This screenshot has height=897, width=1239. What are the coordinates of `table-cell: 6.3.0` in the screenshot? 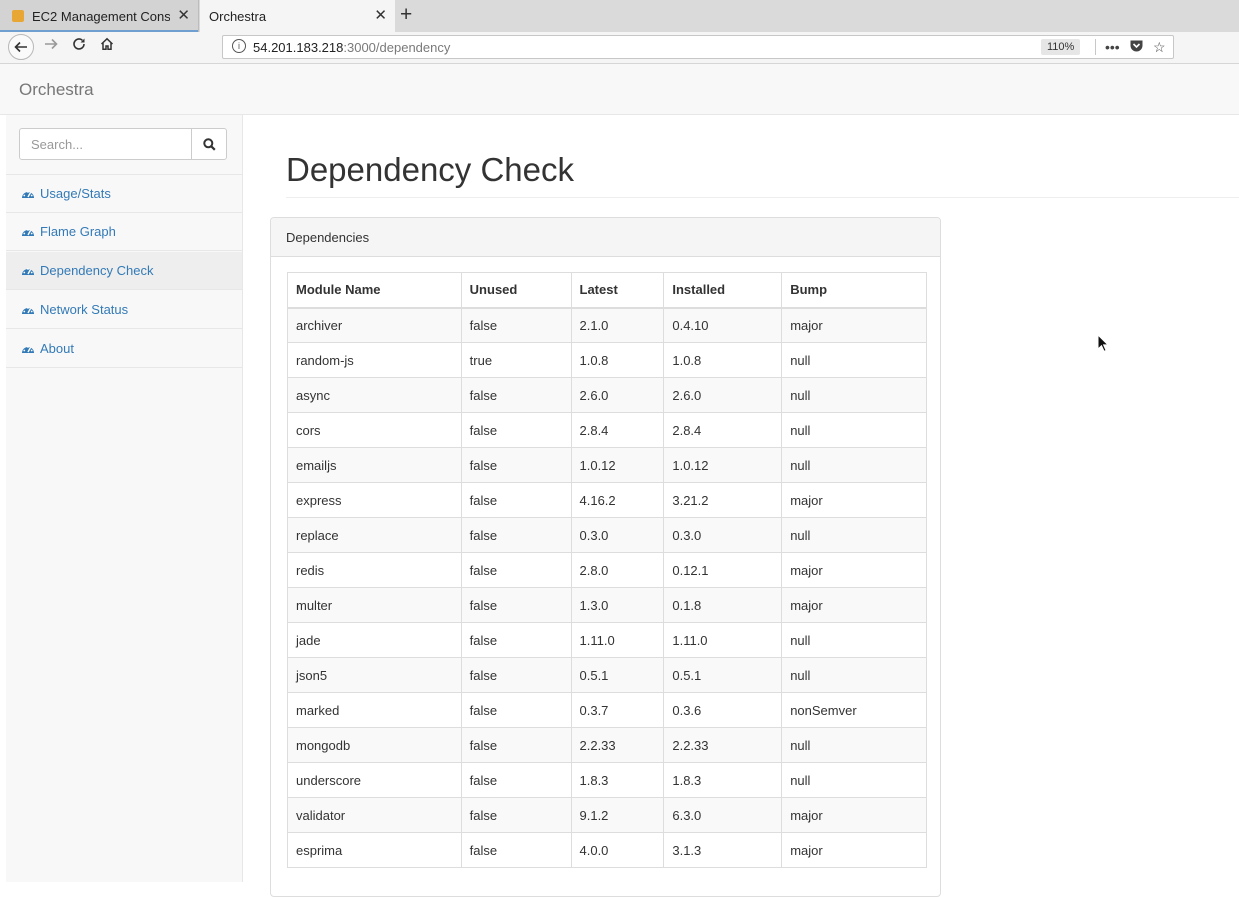 It's located at (723, 815).